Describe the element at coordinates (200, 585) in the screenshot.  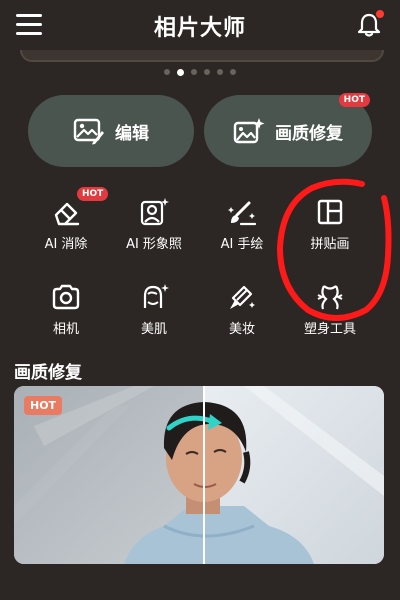
I see `bottom-area` at that location.